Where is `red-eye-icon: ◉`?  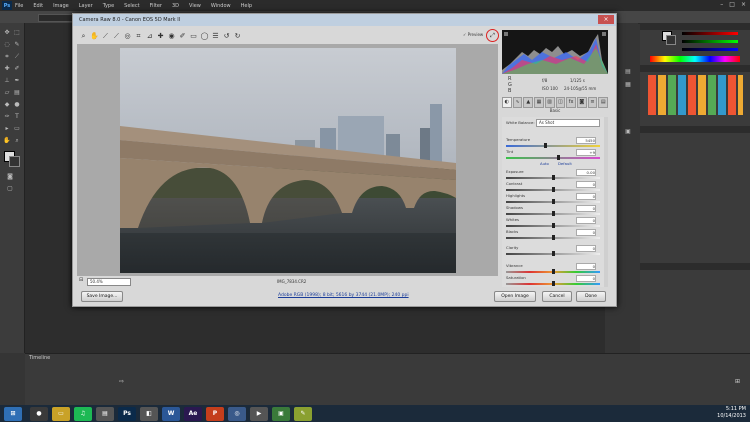
red-eye-icon: ◉ is located at coordinates (171, 36).